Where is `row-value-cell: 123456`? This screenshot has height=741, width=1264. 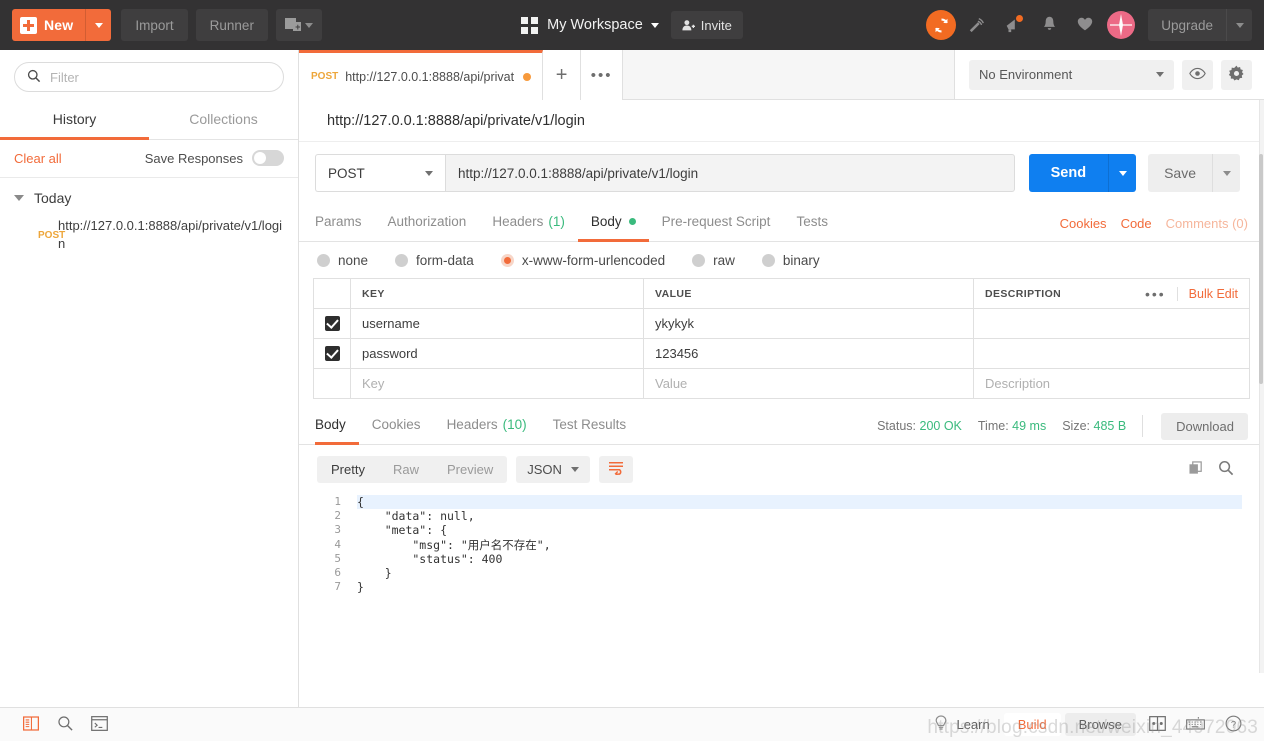
row-value-cell: 123456 is located at coordinates (809, 353).